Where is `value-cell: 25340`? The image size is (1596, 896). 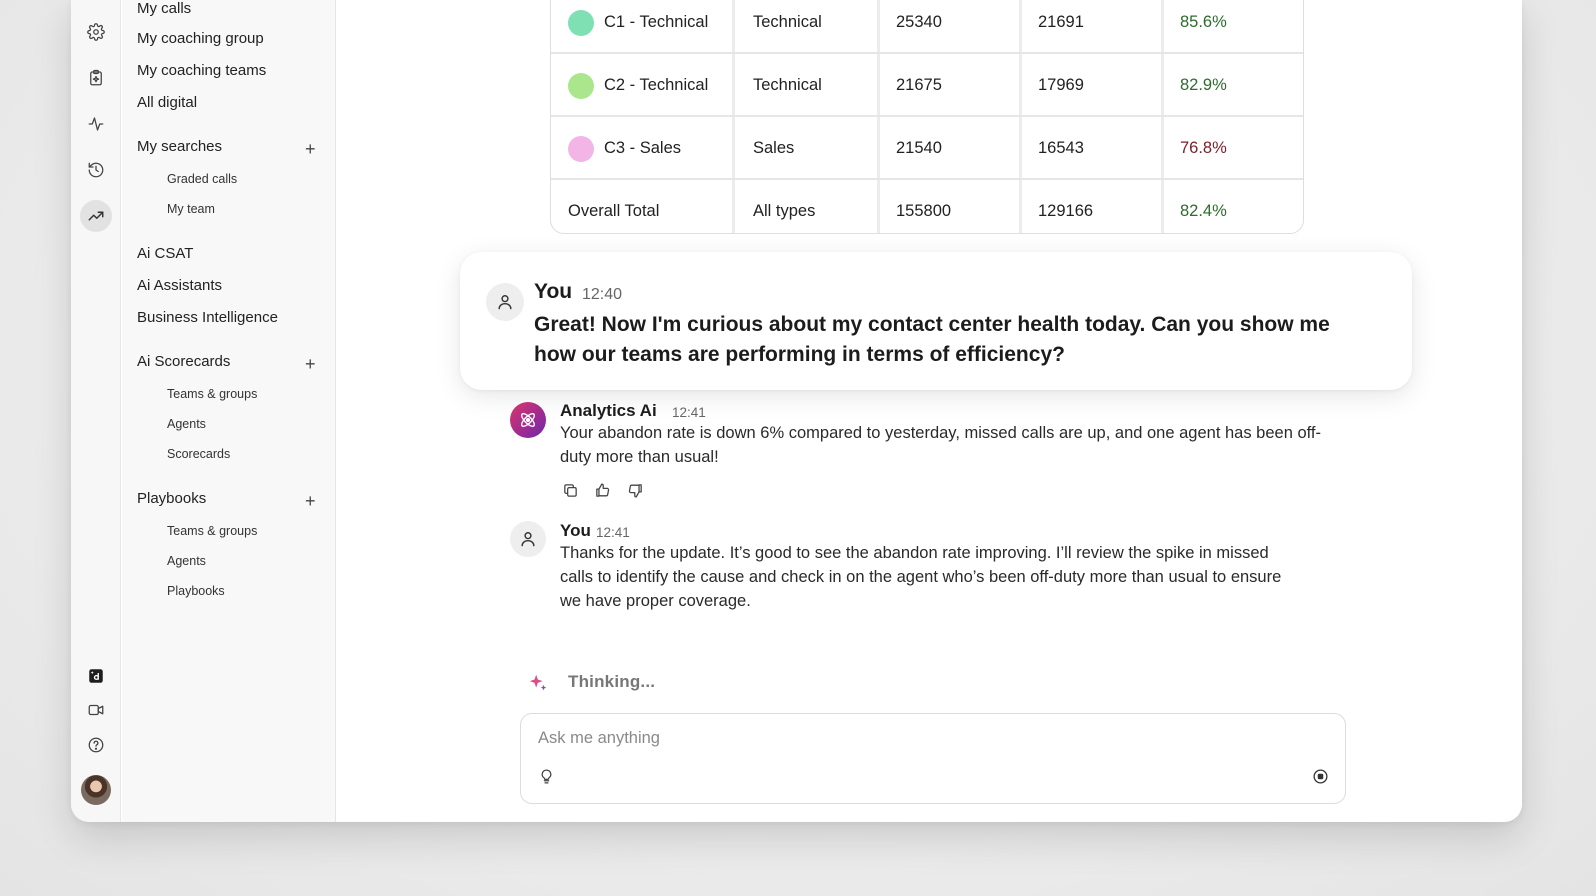
value-cell: 25340 is located at coordinates (919, 22).